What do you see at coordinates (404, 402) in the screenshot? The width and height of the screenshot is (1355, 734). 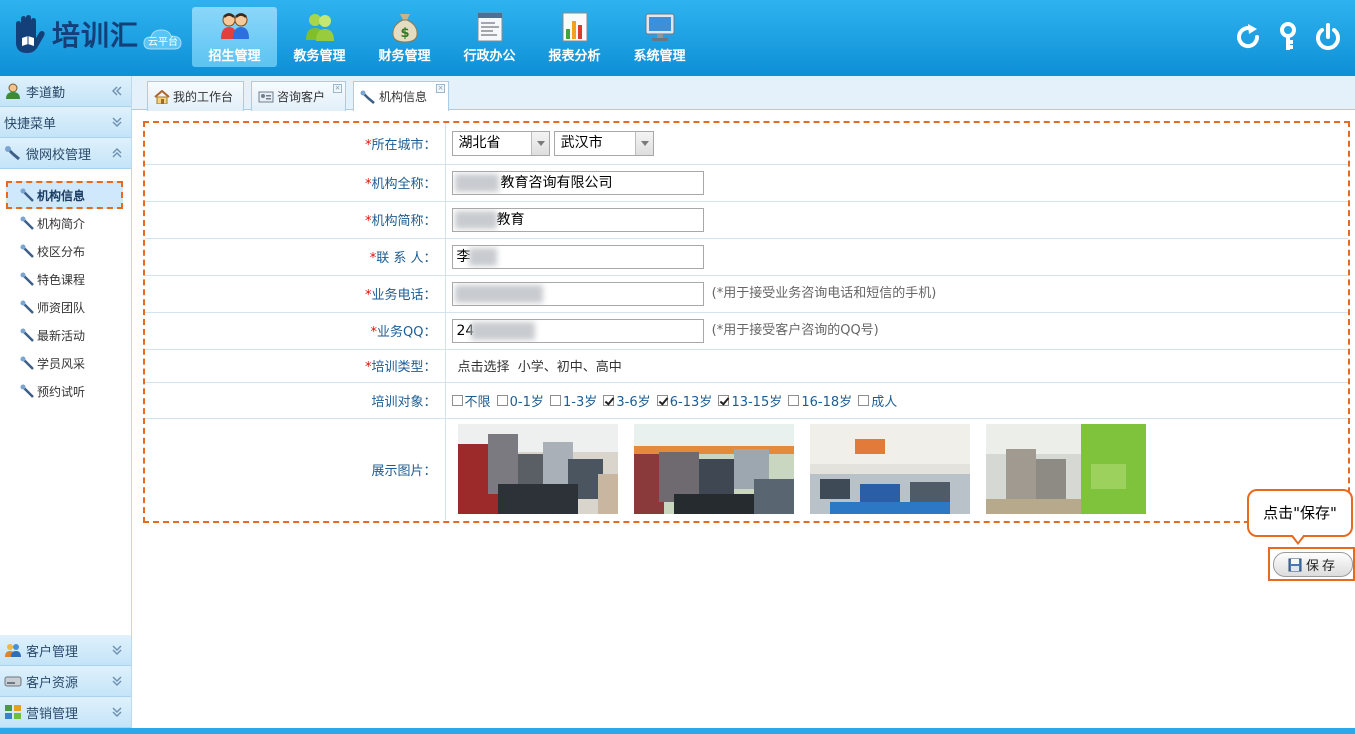 I see `label-text: 培训对象：` at bounding box center [404, 402].